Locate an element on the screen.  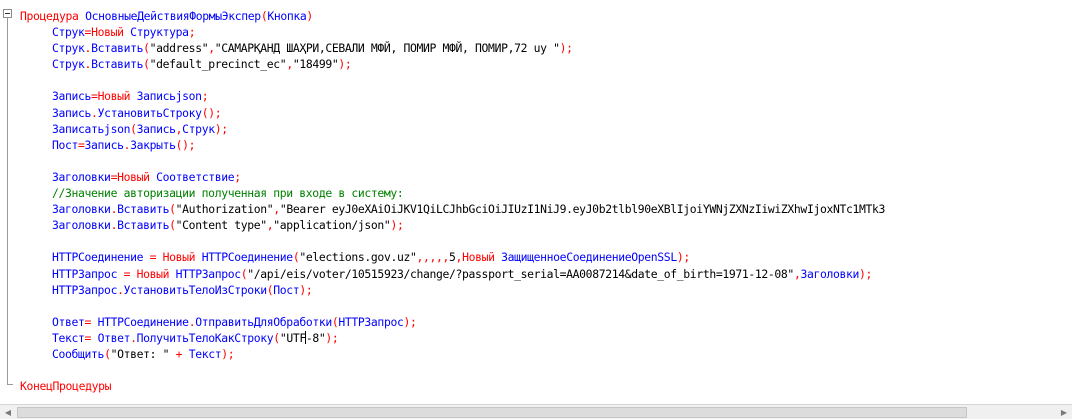
code-token: -8" is located at coordinates (315, 337).